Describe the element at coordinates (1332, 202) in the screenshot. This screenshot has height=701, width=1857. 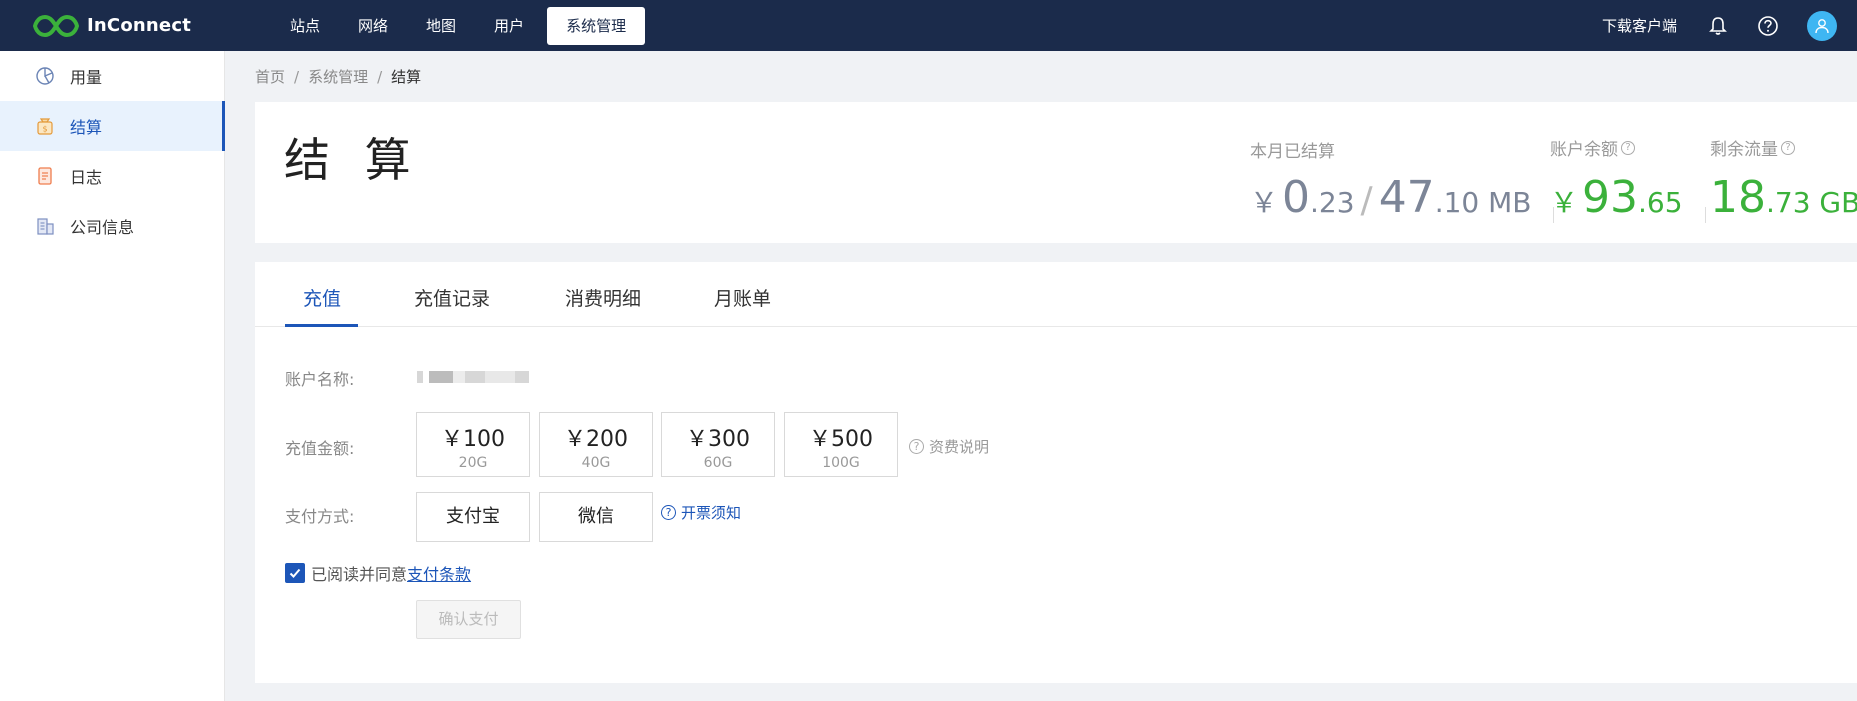
I see `settled-amount-dec: .23` at that location.